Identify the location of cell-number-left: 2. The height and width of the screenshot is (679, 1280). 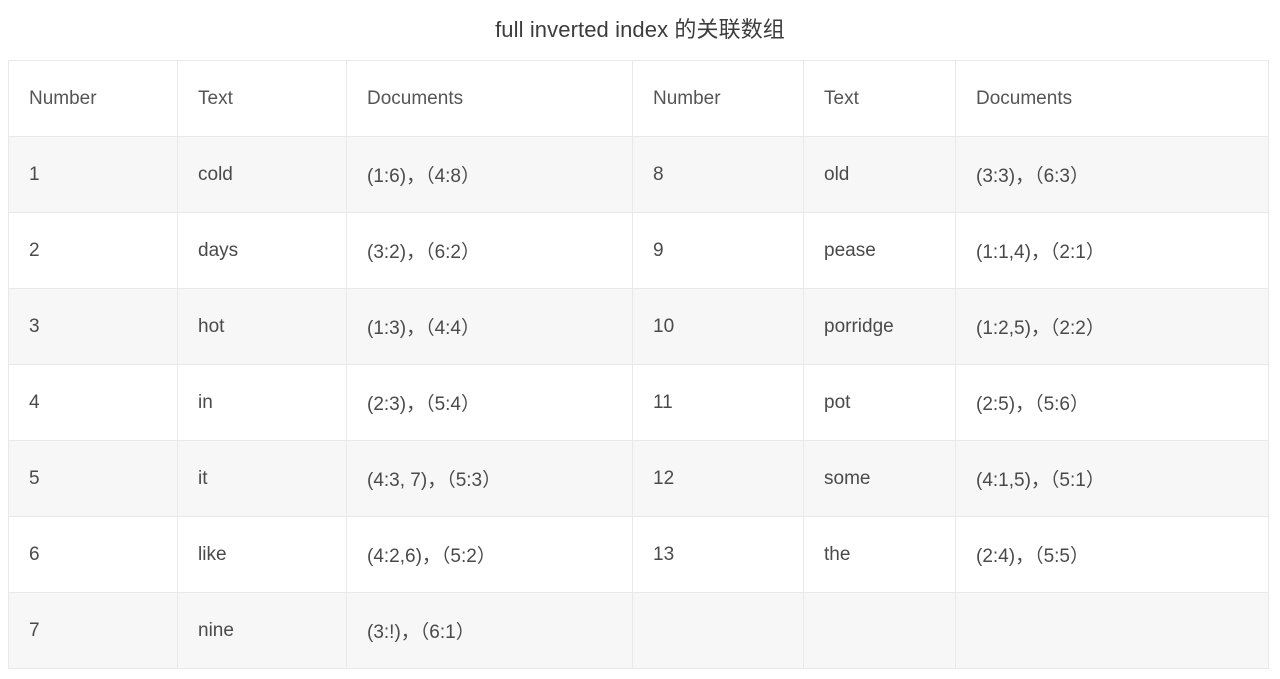
(93, 250).